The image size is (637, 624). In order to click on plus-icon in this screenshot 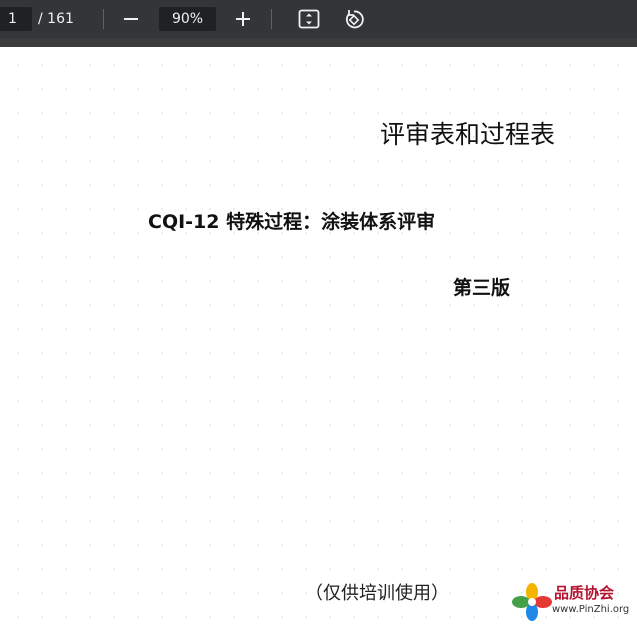, I will do `click(243, 19)`.